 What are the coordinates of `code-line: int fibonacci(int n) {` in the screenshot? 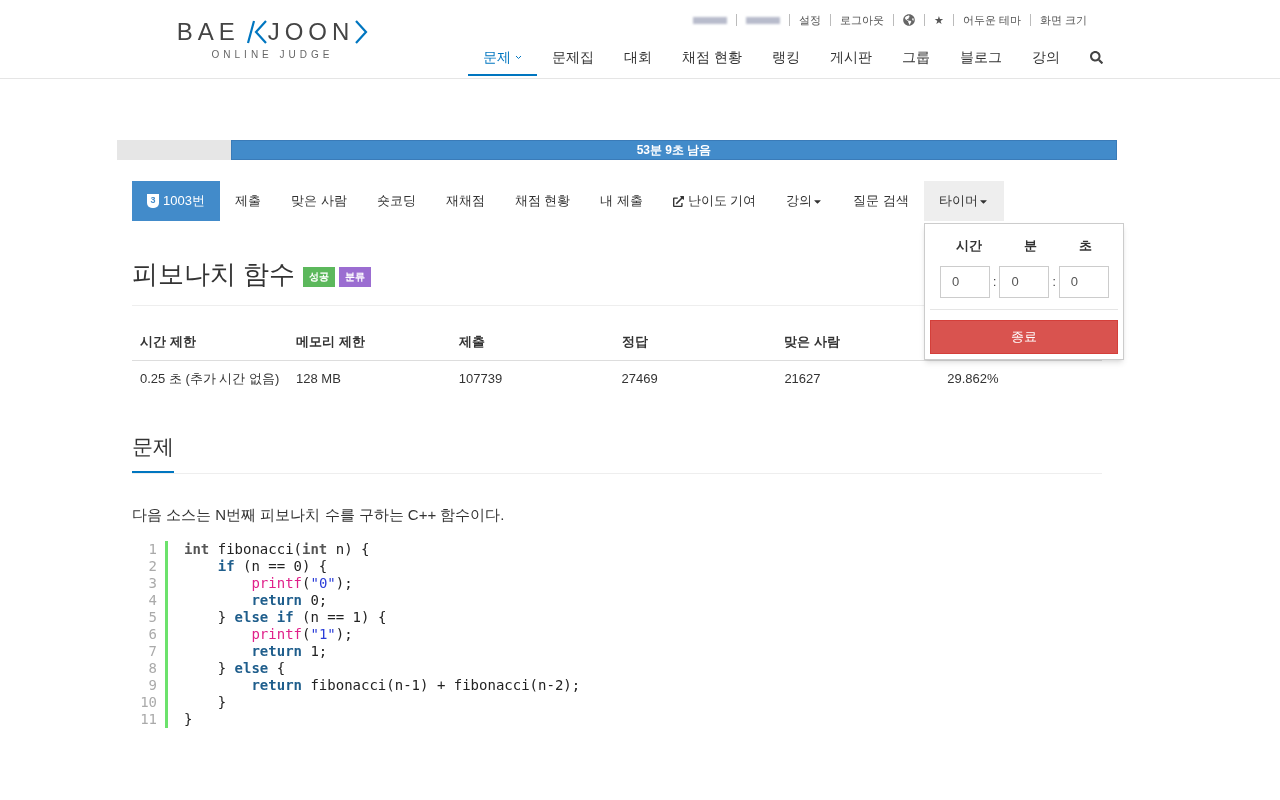 It's located at (277, 549).